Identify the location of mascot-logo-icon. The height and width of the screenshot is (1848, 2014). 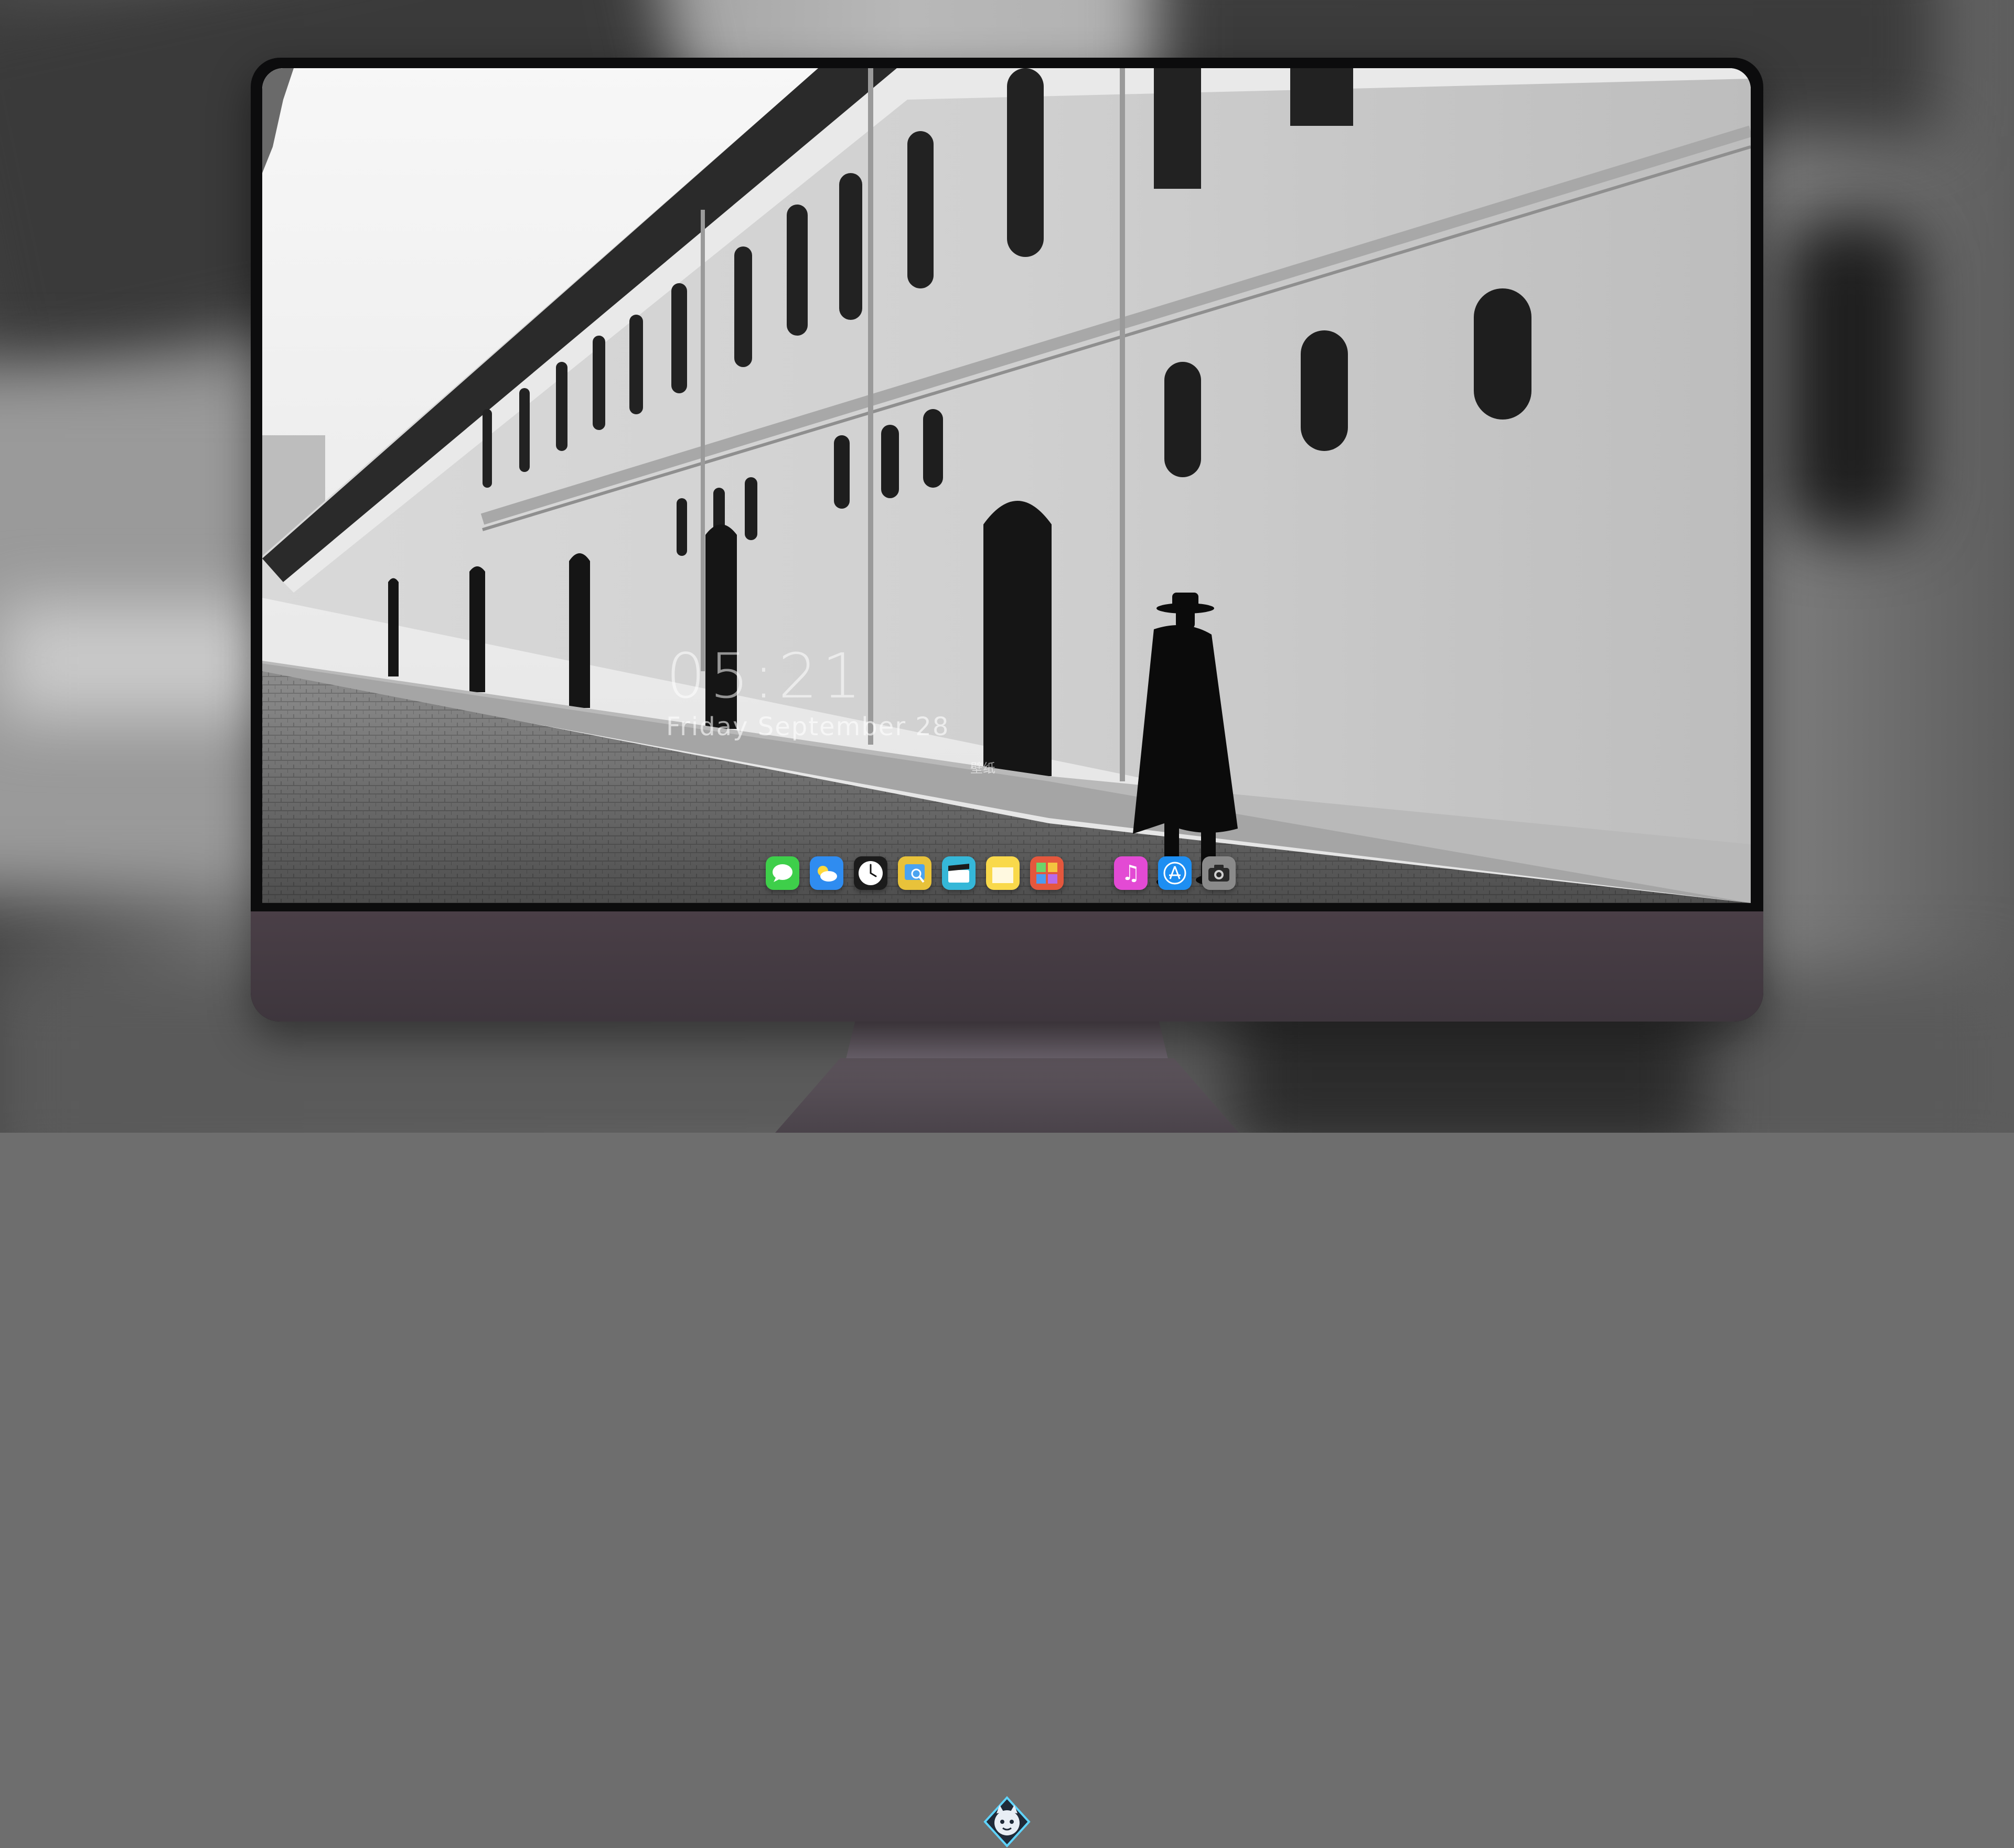
(1007, 1821).